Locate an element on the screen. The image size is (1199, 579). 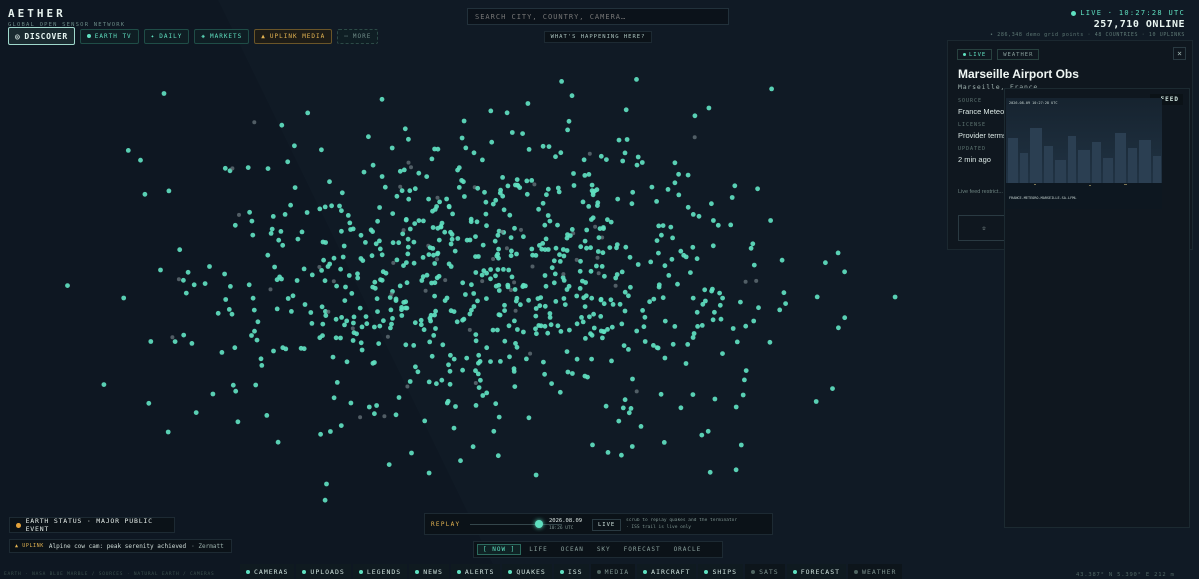
layer-toggle-alerts: ALERTS is located at coordinates (475, 571).